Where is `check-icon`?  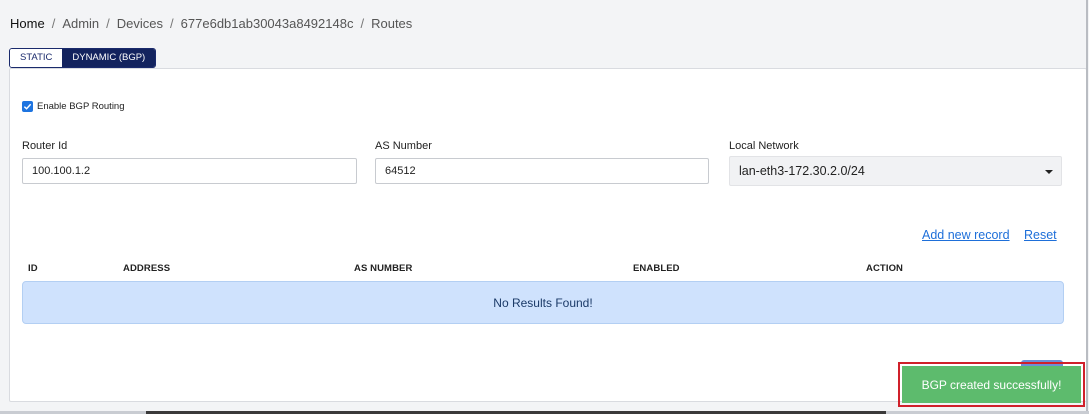 check-icon is located at coordinates (27, 106).